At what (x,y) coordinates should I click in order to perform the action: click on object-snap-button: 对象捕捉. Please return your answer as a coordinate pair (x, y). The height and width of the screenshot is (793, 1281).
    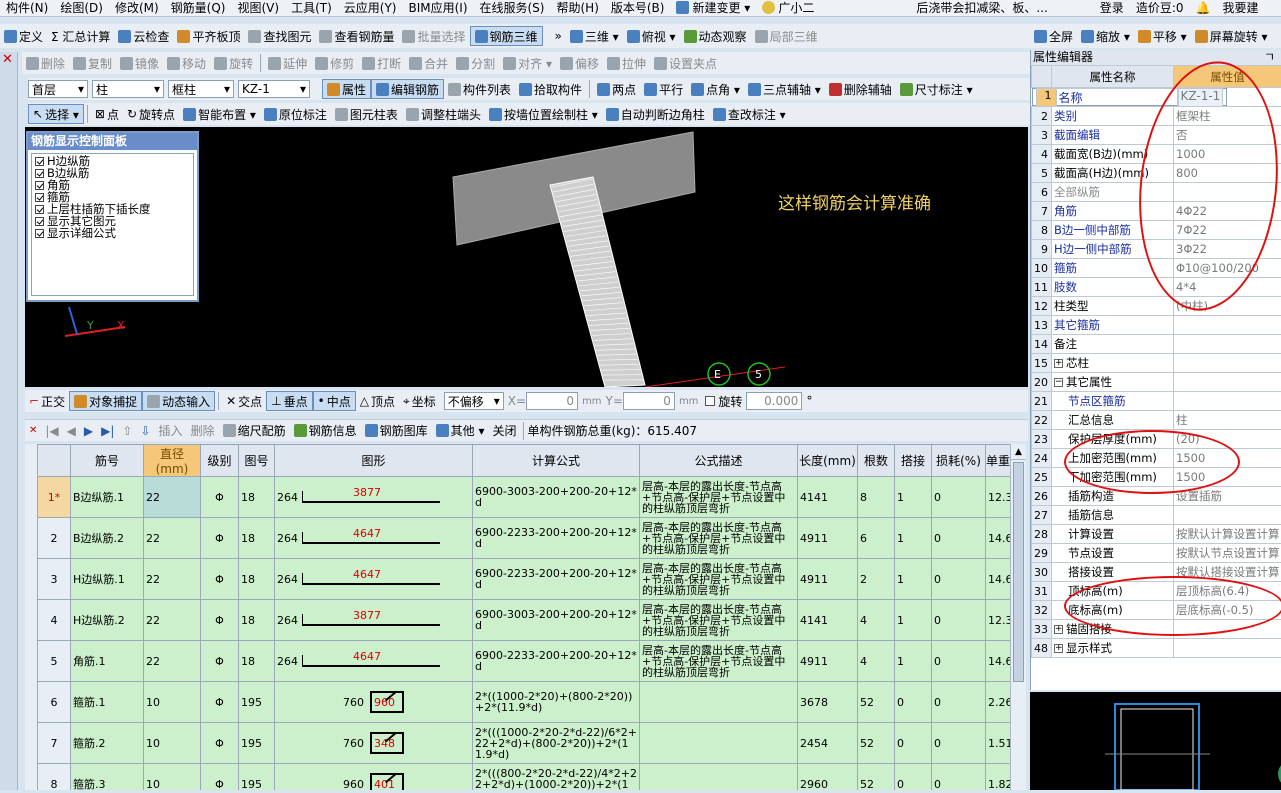
    Looking at the image, I should click on (105, 401).